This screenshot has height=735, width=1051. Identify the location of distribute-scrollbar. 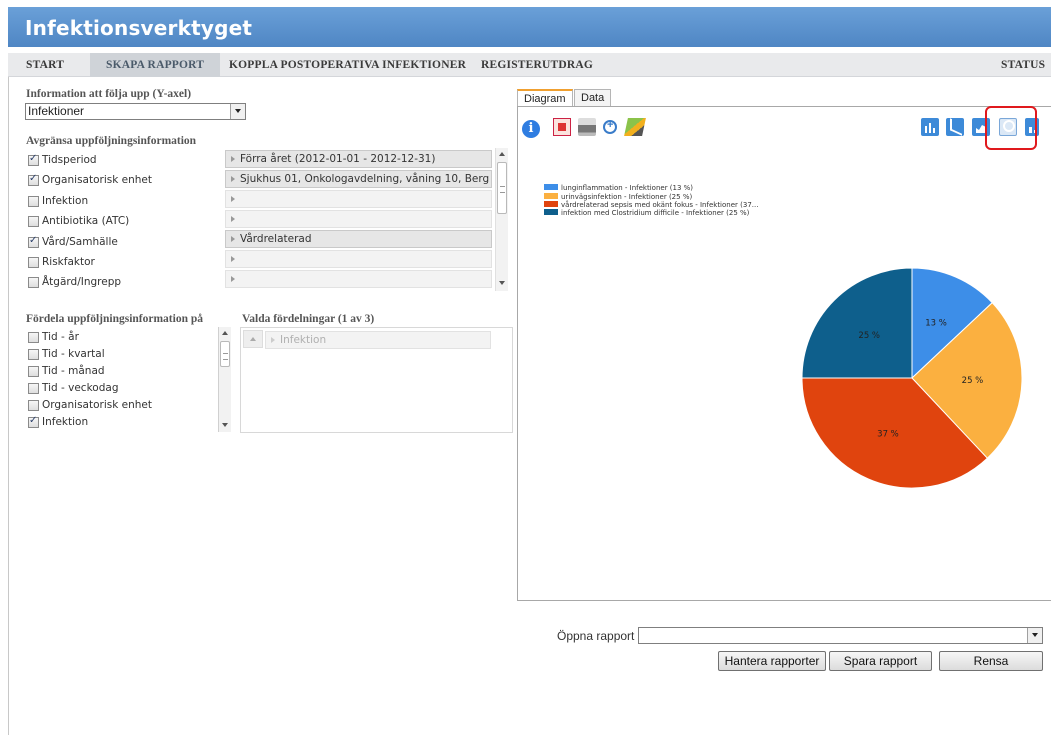
(224, 379).